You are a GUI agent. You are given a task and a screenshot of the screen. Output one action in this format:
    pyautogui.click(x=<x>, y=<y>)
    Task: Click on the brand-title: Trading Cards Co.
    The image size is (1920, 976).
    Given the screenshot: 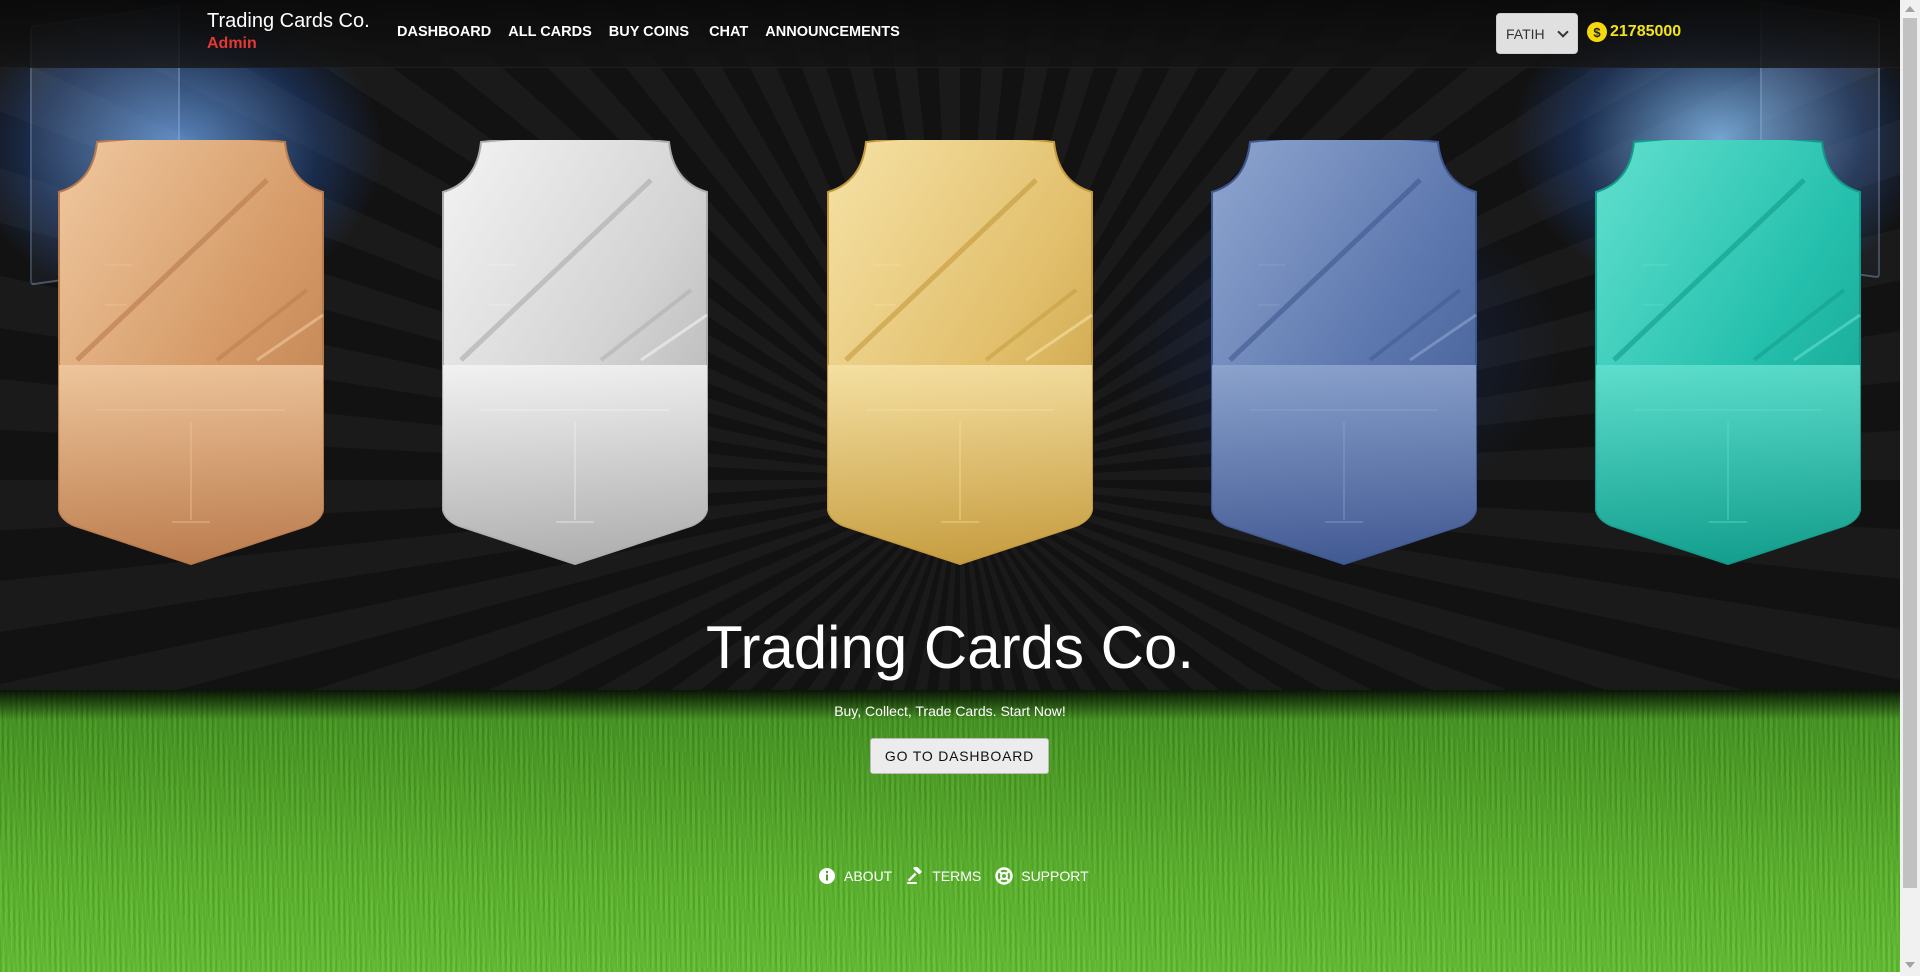 What is the action you would take?
    pyautogui.click(x=288, y=21)
    